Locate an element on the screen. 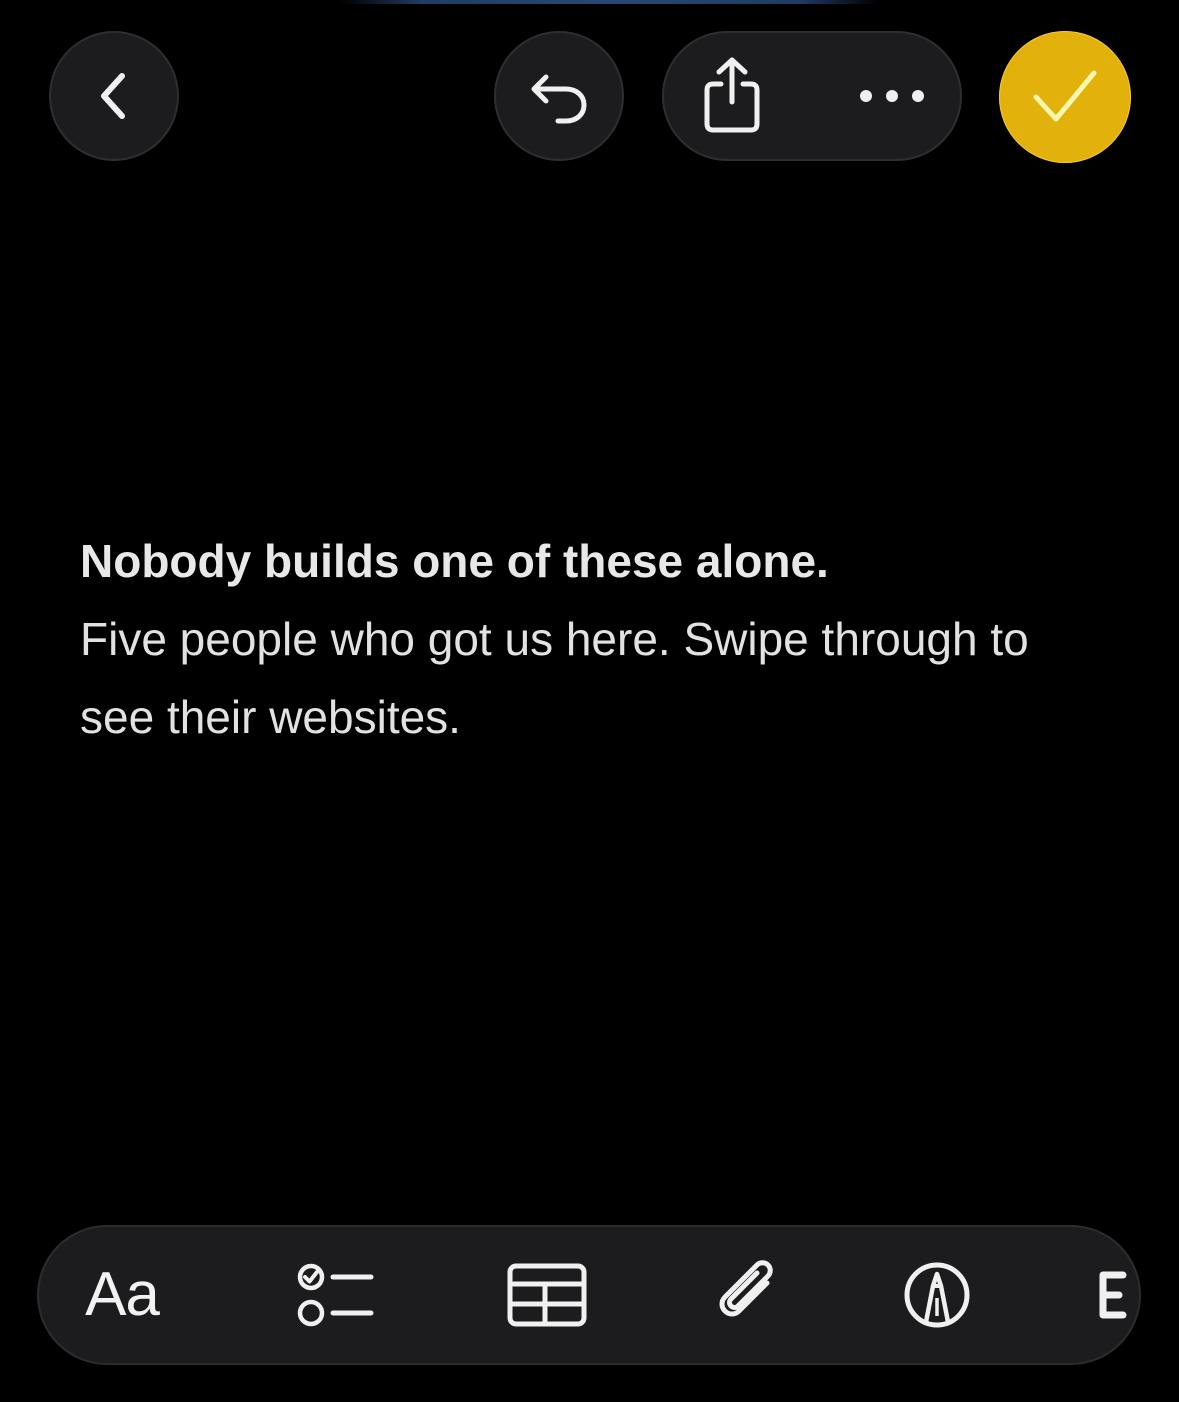 This screenshot has height=1402, width=1179. more-tools-button is located at coordinates (1117, 1295).